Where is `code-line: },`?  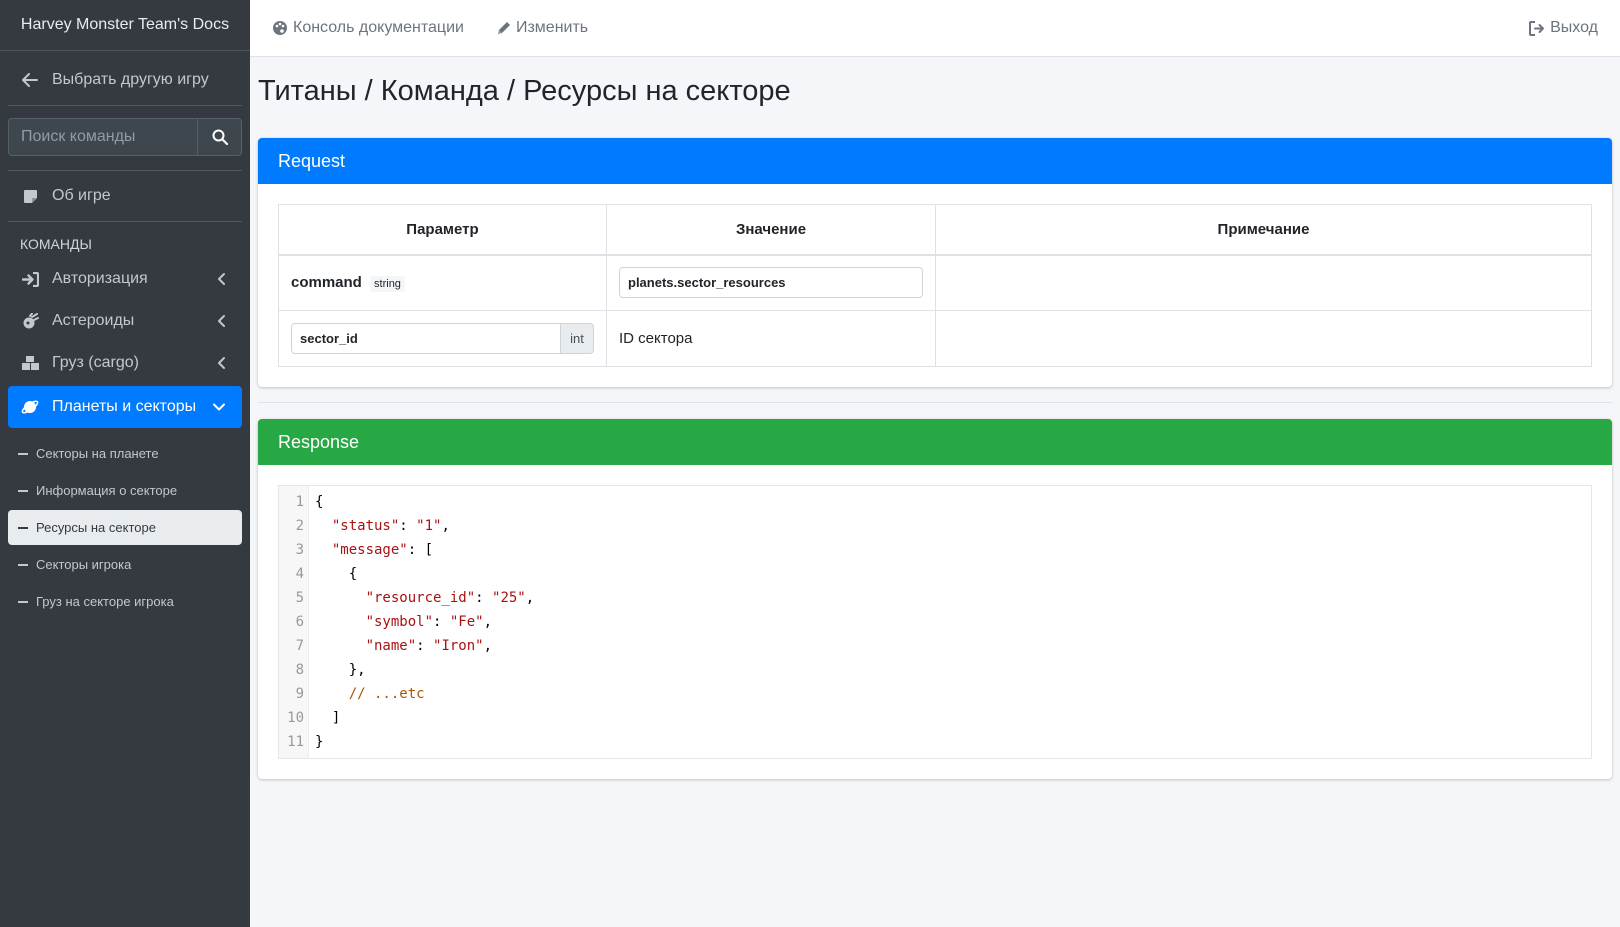 code-line: }, is located at coordinates (340, 670).